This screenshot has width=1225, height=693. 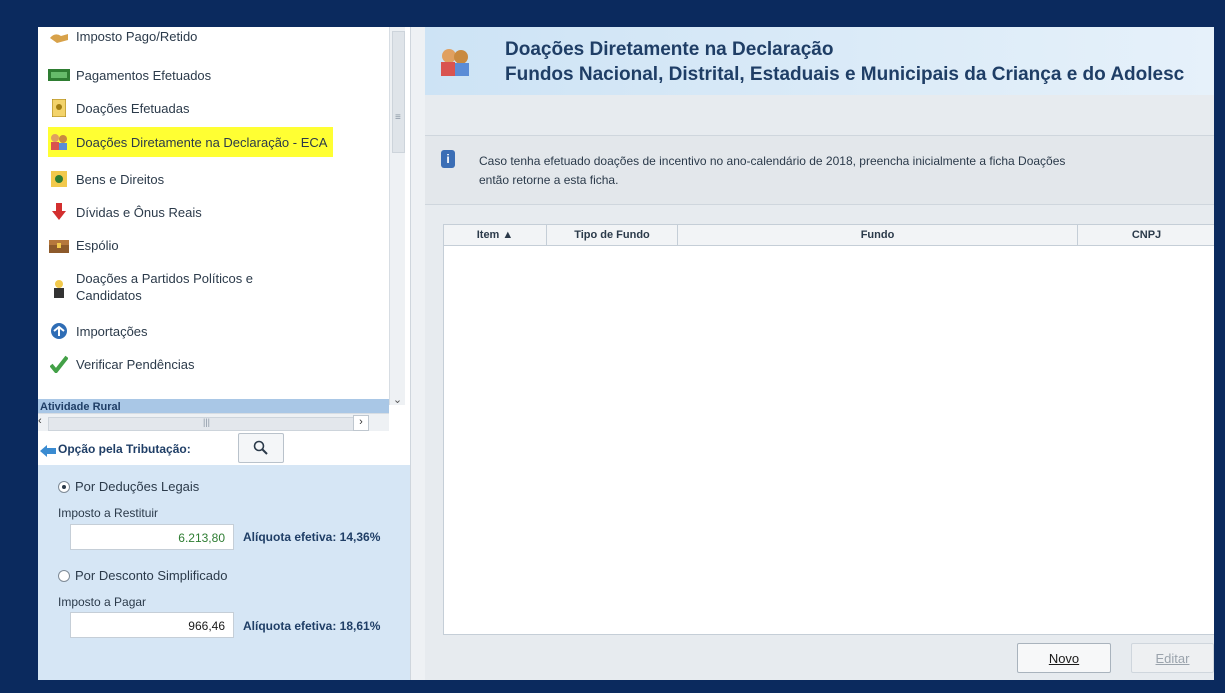 What do you see at coordinates (59, 289) in the screenshot?
I see `candidate-icon` at bounding box center [59, 289].